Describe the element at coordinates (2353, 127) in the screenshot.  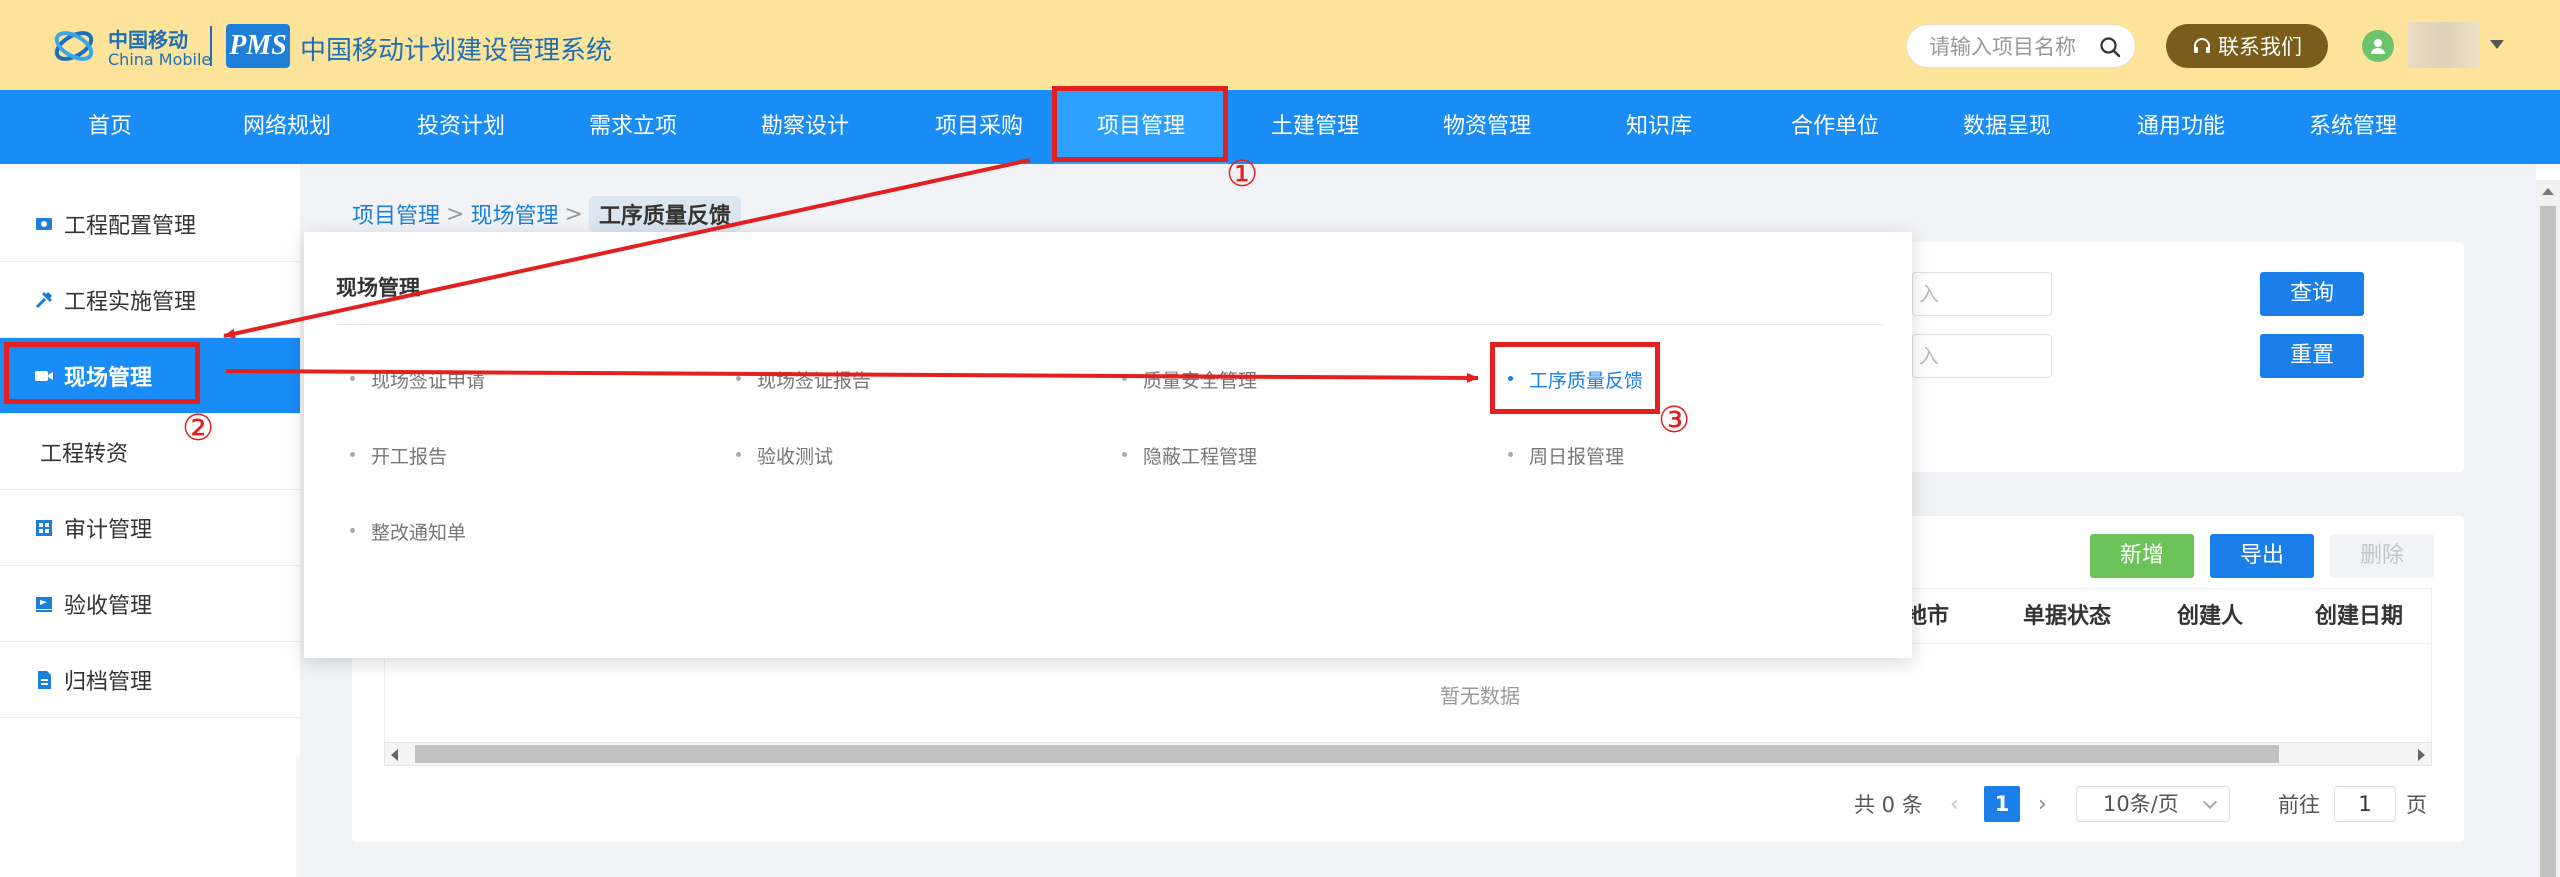
I see `nav-item-system-management: 系统管理` at that location.